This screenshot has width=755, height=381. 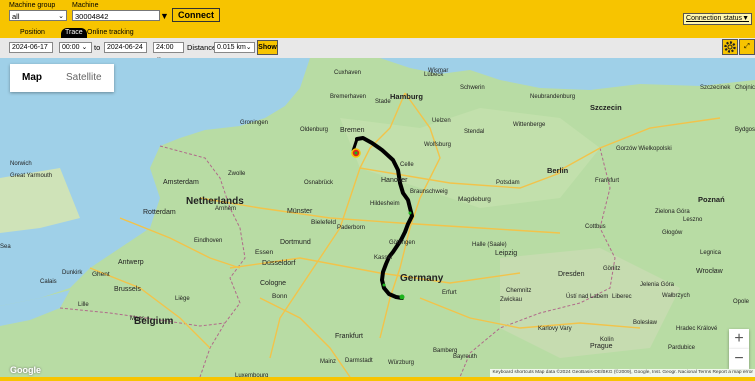 What do you see at coordinates (739, 359) in the screenshot?
I see `zoom-out-button: −` at bounding box center [739, 359].